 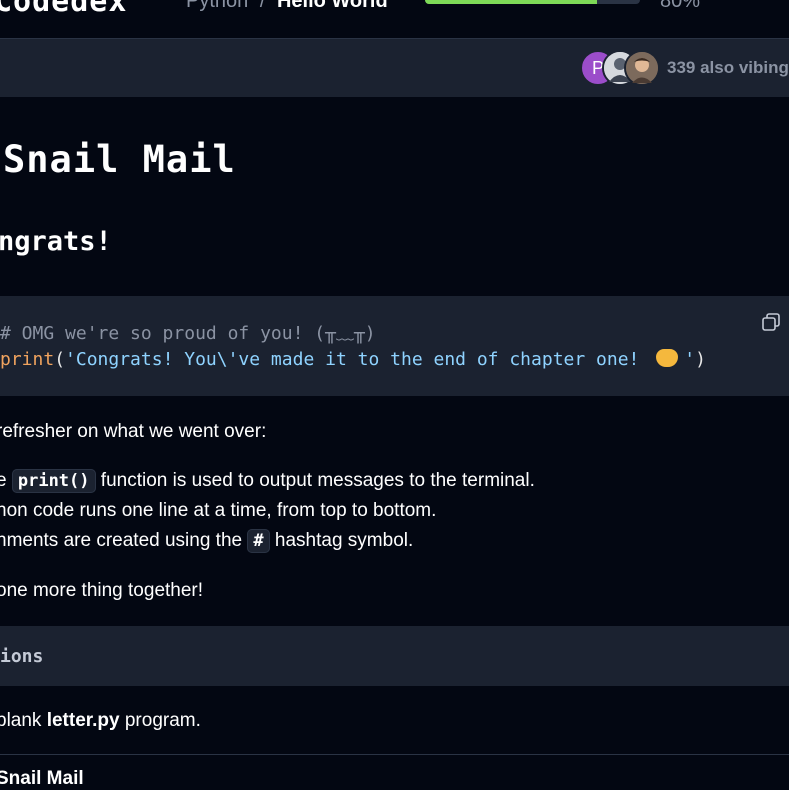 What do you see at coordinates (3, 480) in the screenshot?
I see `list-item-text: e` at bounding box center [3, 480].